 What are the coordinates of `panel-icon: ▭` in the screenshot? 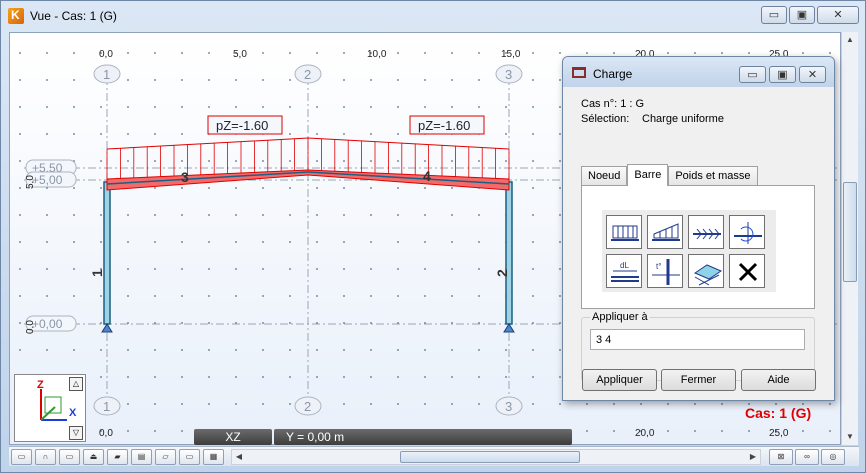 It's located at (189, 457).